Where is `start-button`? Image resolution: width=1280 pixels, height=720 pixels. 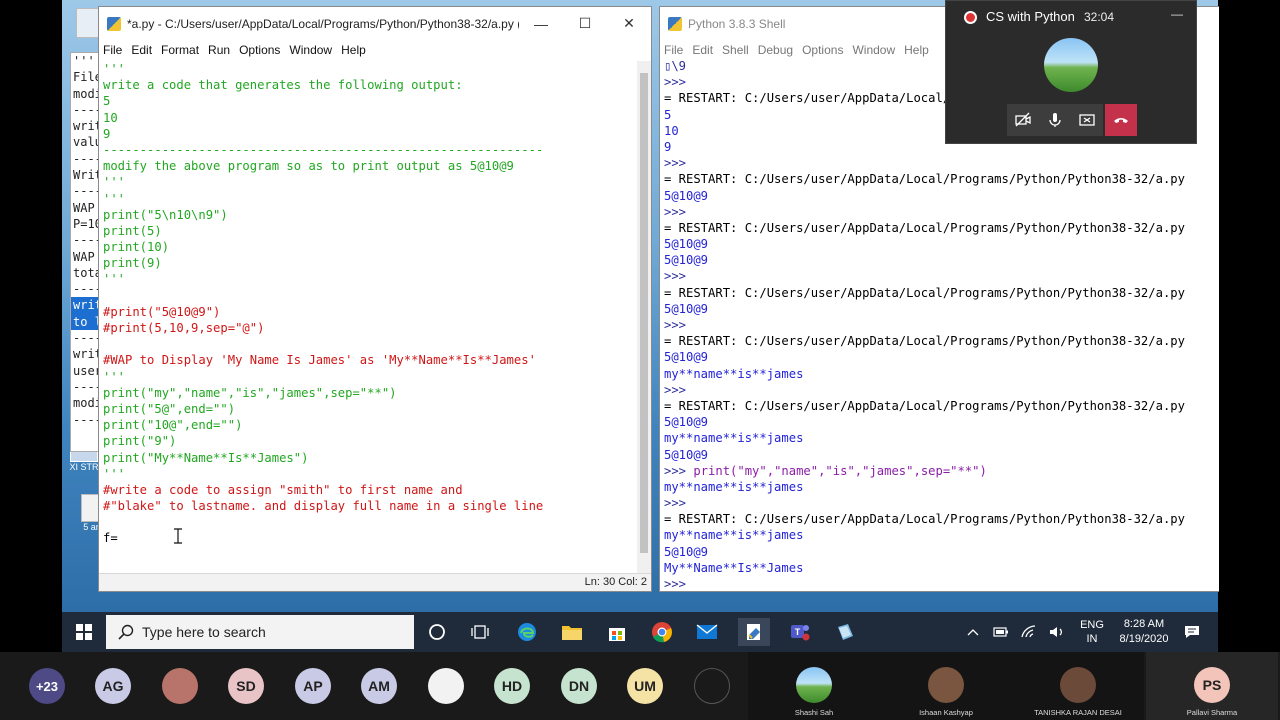 start-button is located at coordinates (84, 632).